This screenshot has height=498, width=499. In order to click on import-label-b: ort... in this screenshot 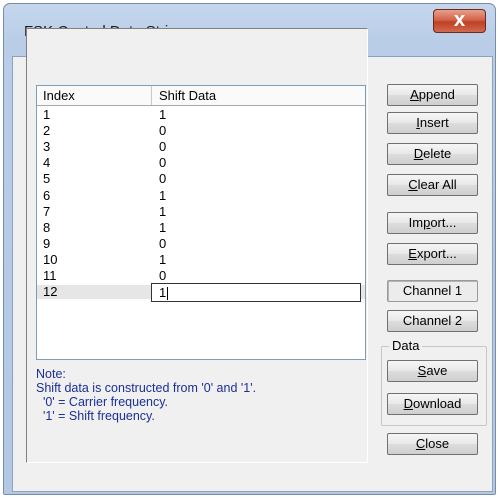, I will do `click(443, 222)`.